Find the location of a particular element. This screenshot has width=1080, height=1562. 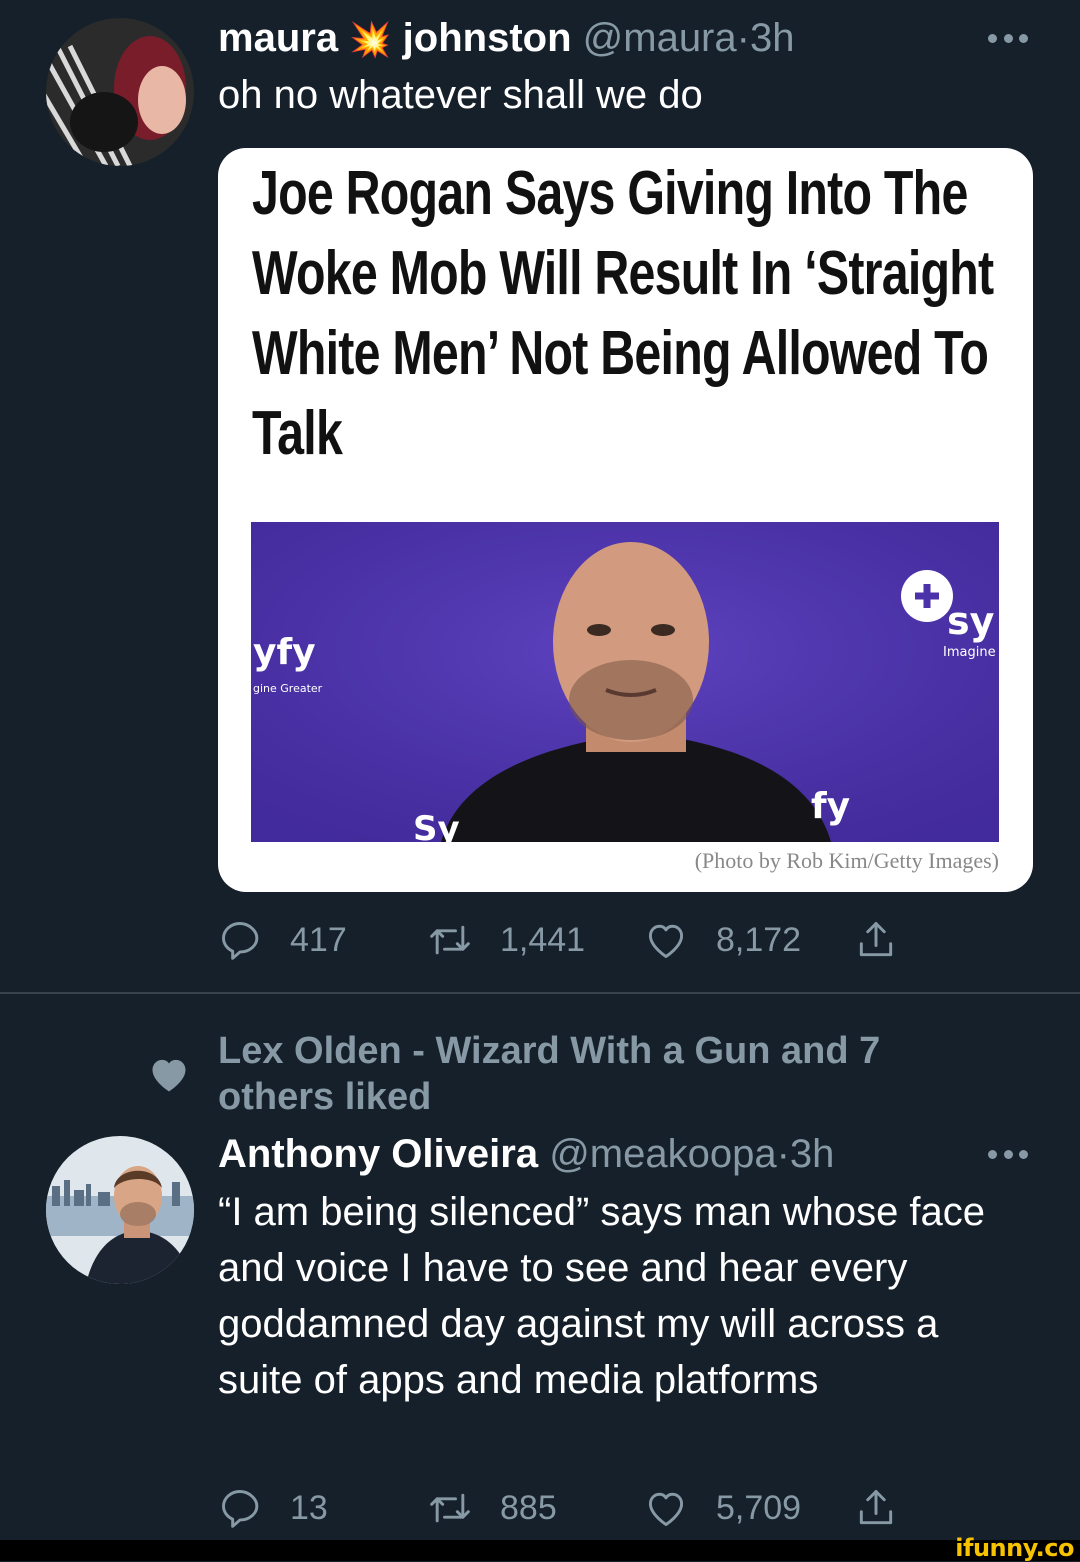

photo-logo-bottom-left: Sy is located at coordinates (436, 825).